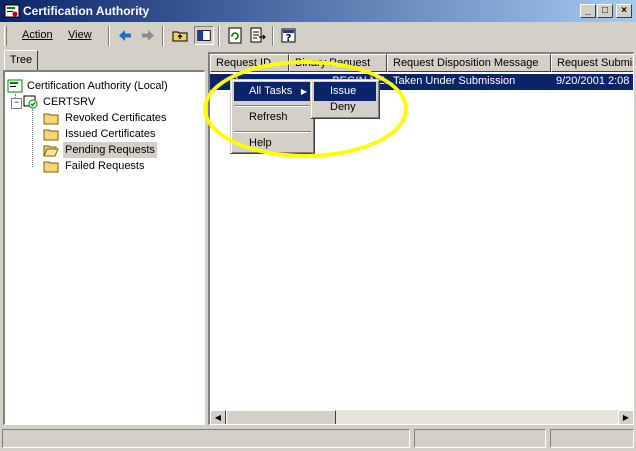 The height and width of the screenshot is (451, 636). What do you see at coordinates (605, 11) in the screenshot?
I see `maximize-button: □` at bounding box center [605, 11].